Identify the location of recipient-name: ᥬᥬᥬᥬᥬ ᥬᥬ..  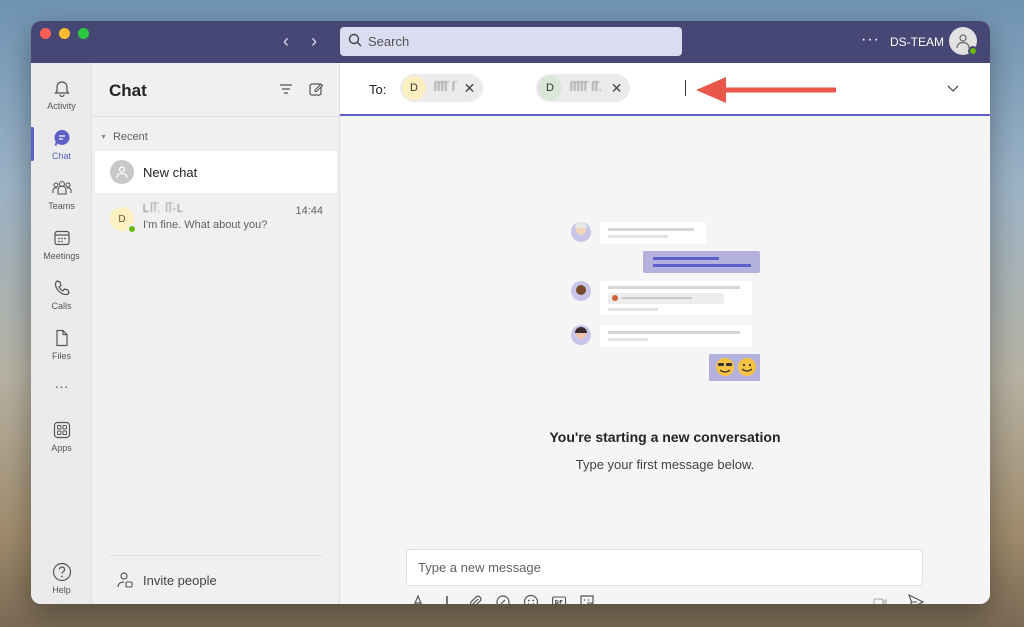
(586, 87).